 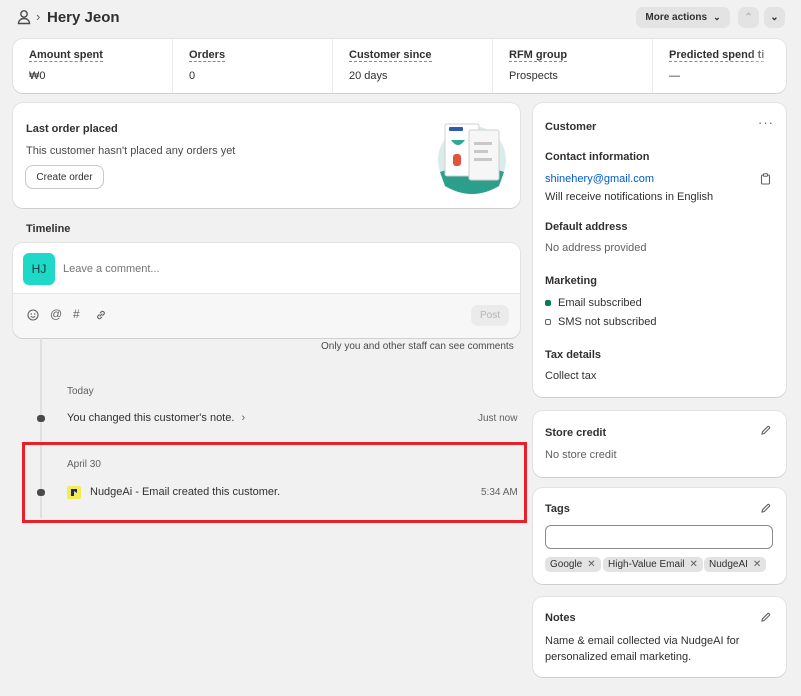 What do you see at coordinates (581, 455) in the screenshot?
I see `store-credit-text: No store credit` at bounding box center [581, 455].